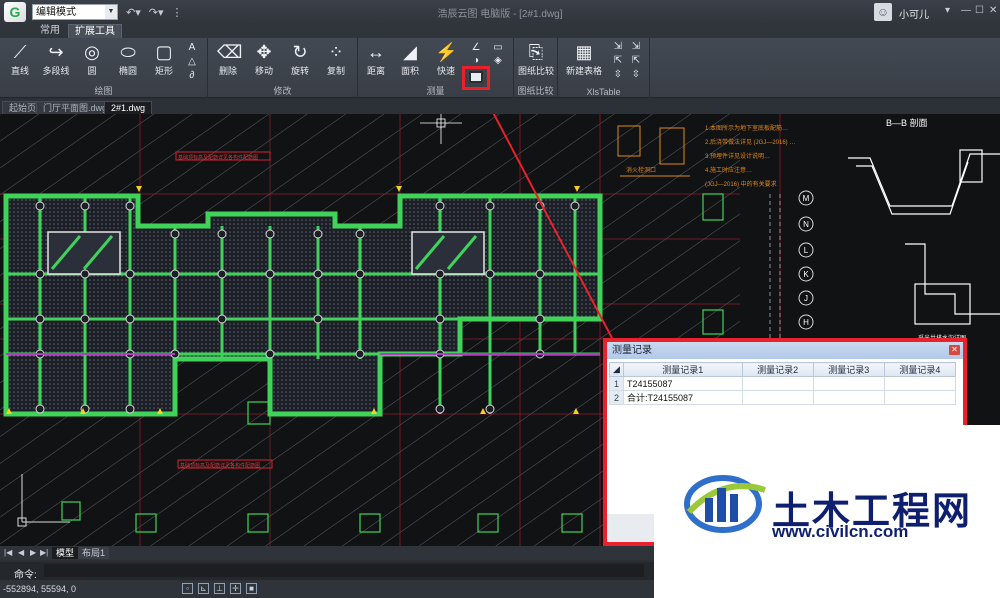 Image resolution: width=1000 pixels, height=598 pixels. What do you see at coordinates (616, 369) in the screenshot?
I see `table-corner: ◢` at bounding box center [616, 369].